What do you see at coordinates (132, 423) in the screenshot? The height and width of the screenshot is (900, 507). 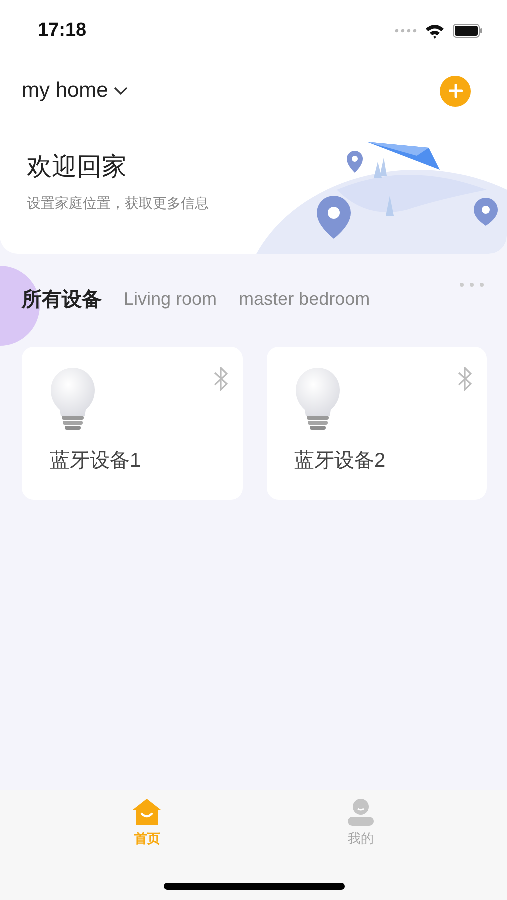 I see `device-card: 蓝牙设备1` at bounding box center [132, 423].